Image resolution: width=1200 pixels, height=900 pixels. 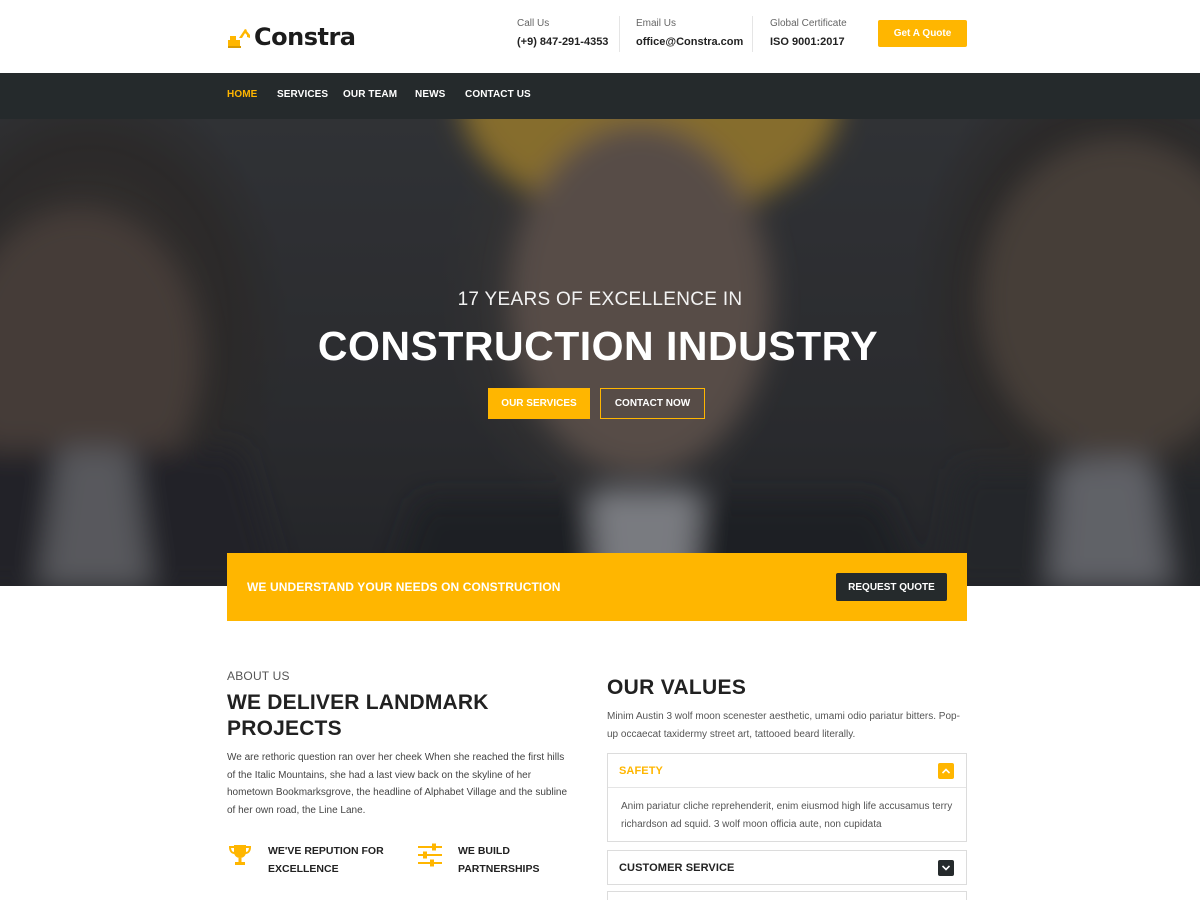 What do you see at coordinates (258, 676) in the screenshot?
I see `about-kicker: ABOUT US` at bounding box center [258, 676].